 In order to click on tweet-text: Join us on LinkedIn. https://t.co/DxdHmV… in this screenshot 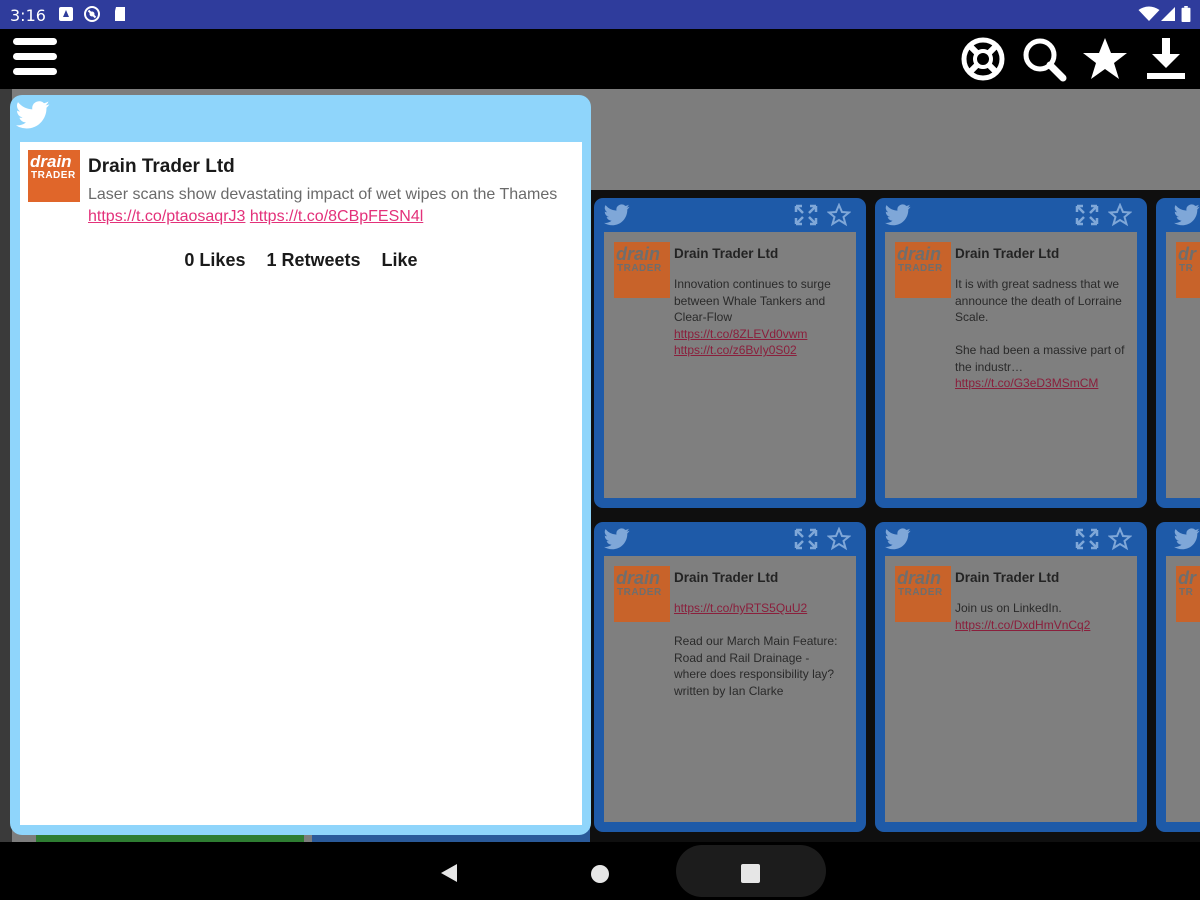, I will do `click(1040, 616)`.